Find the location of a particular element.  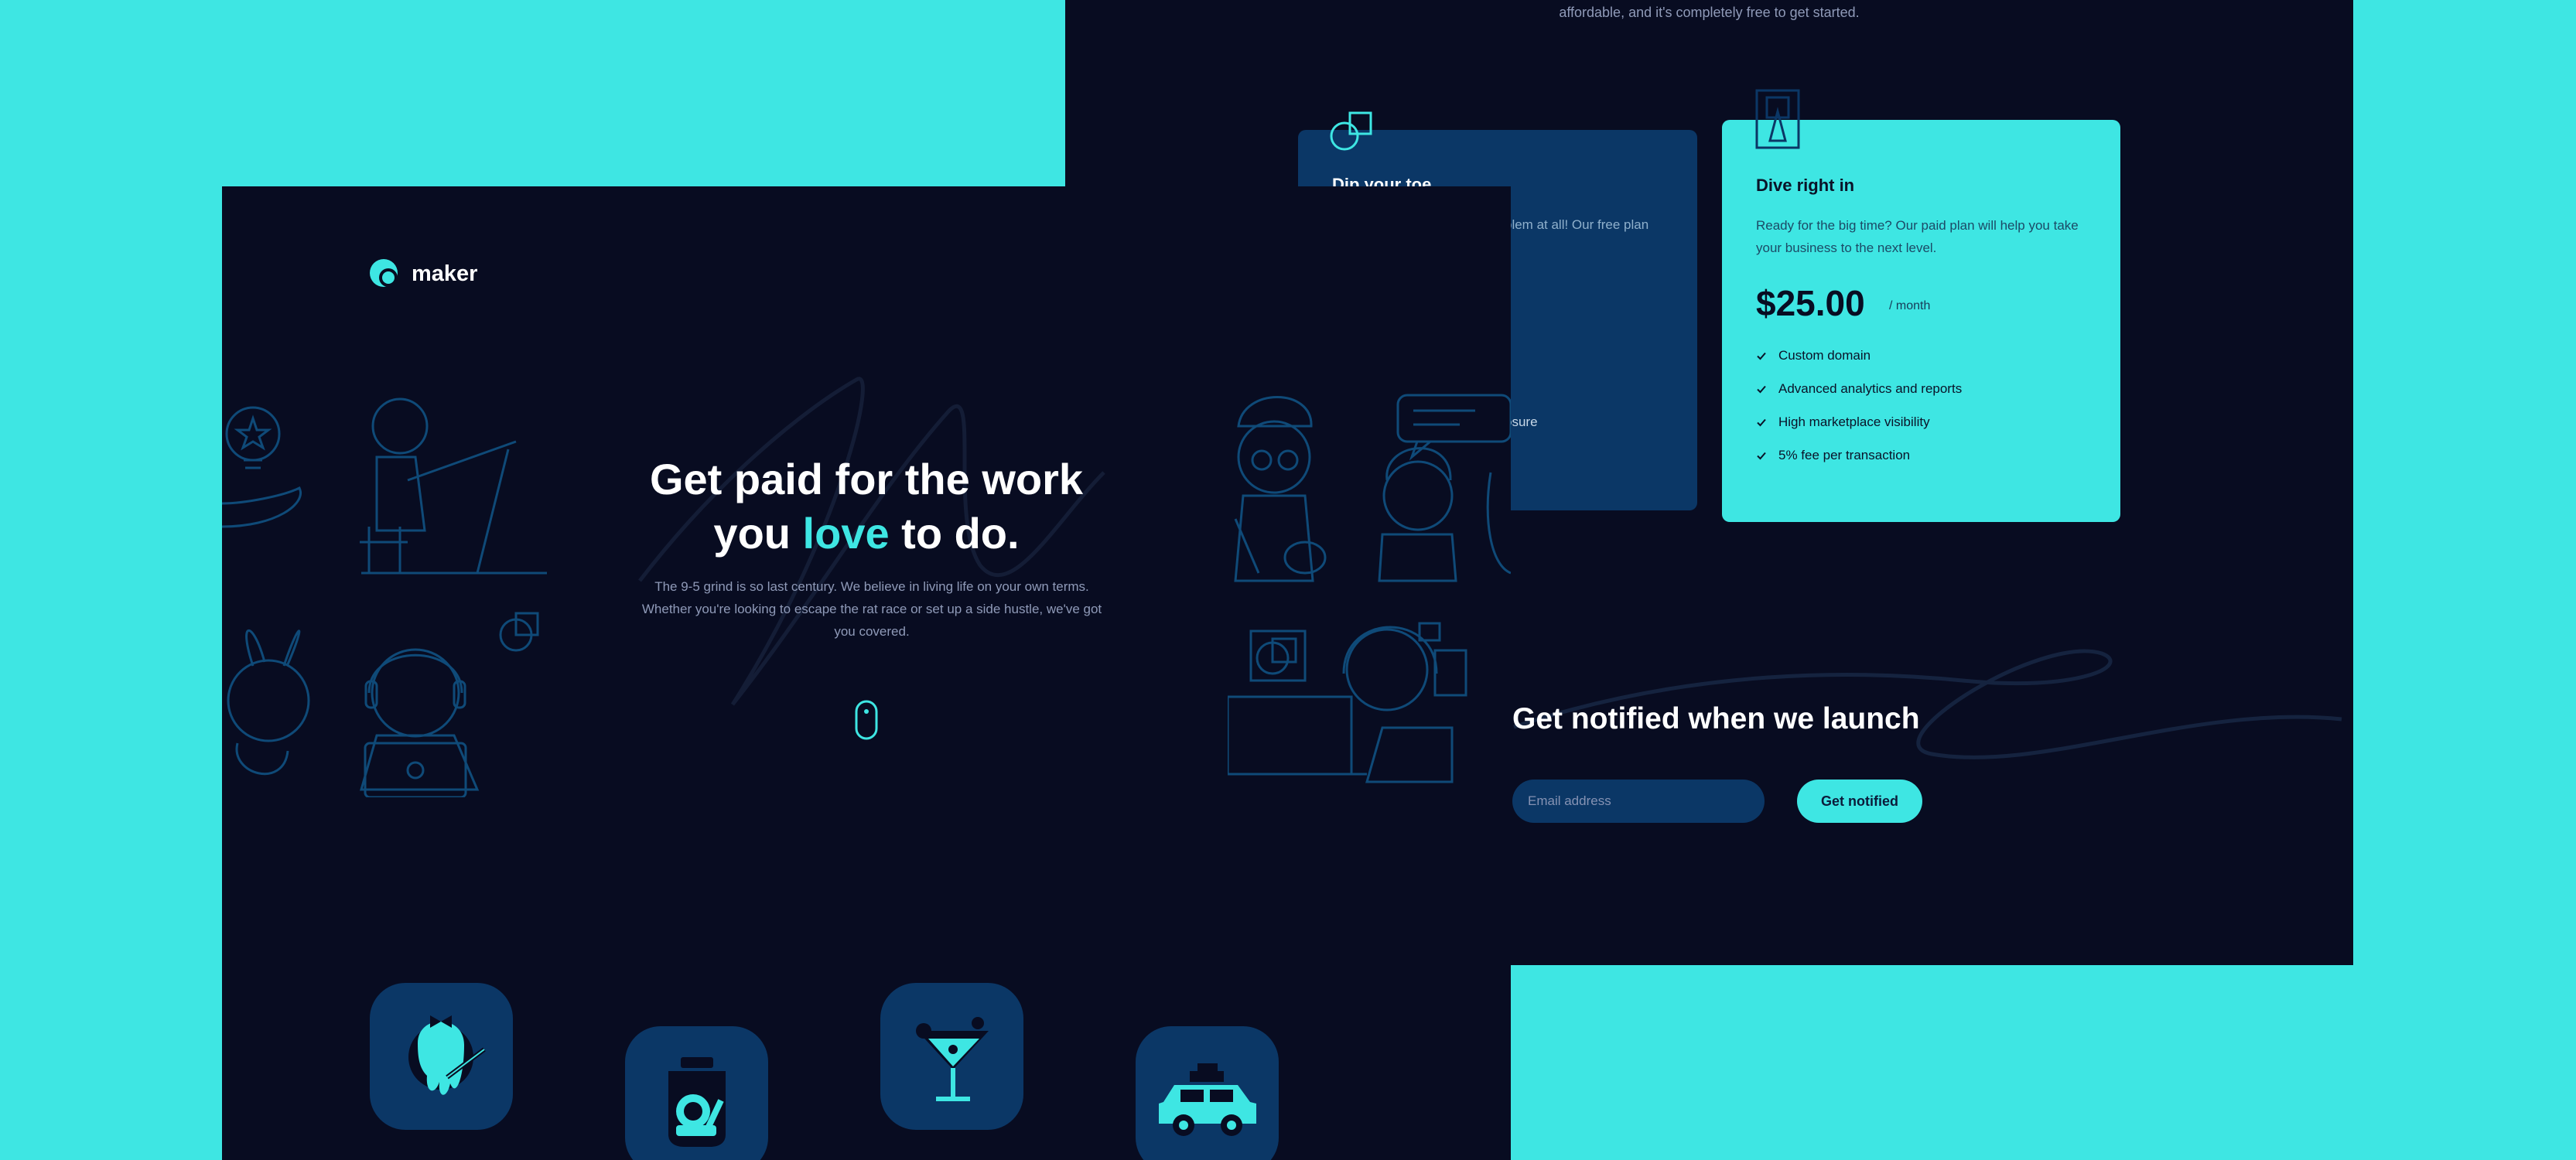

circle-square-icon is located at coordinates (1351, 131).